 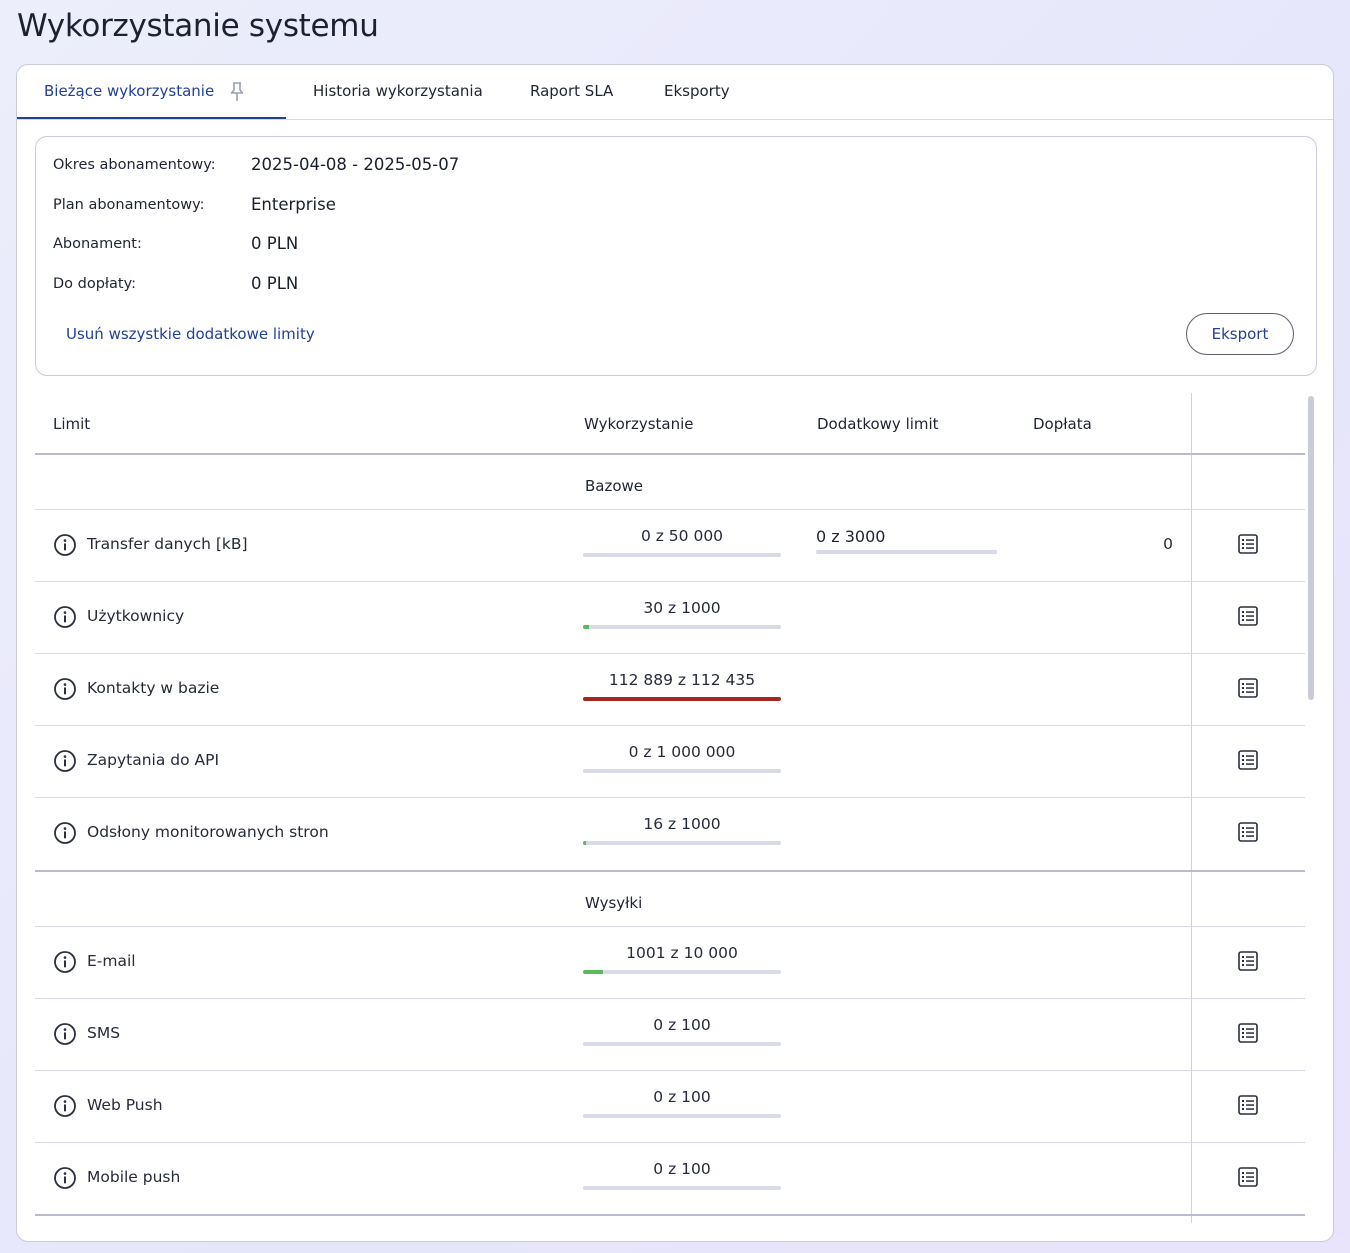 I want to click on section-label: Bazowe, so click(x=614, y=486).